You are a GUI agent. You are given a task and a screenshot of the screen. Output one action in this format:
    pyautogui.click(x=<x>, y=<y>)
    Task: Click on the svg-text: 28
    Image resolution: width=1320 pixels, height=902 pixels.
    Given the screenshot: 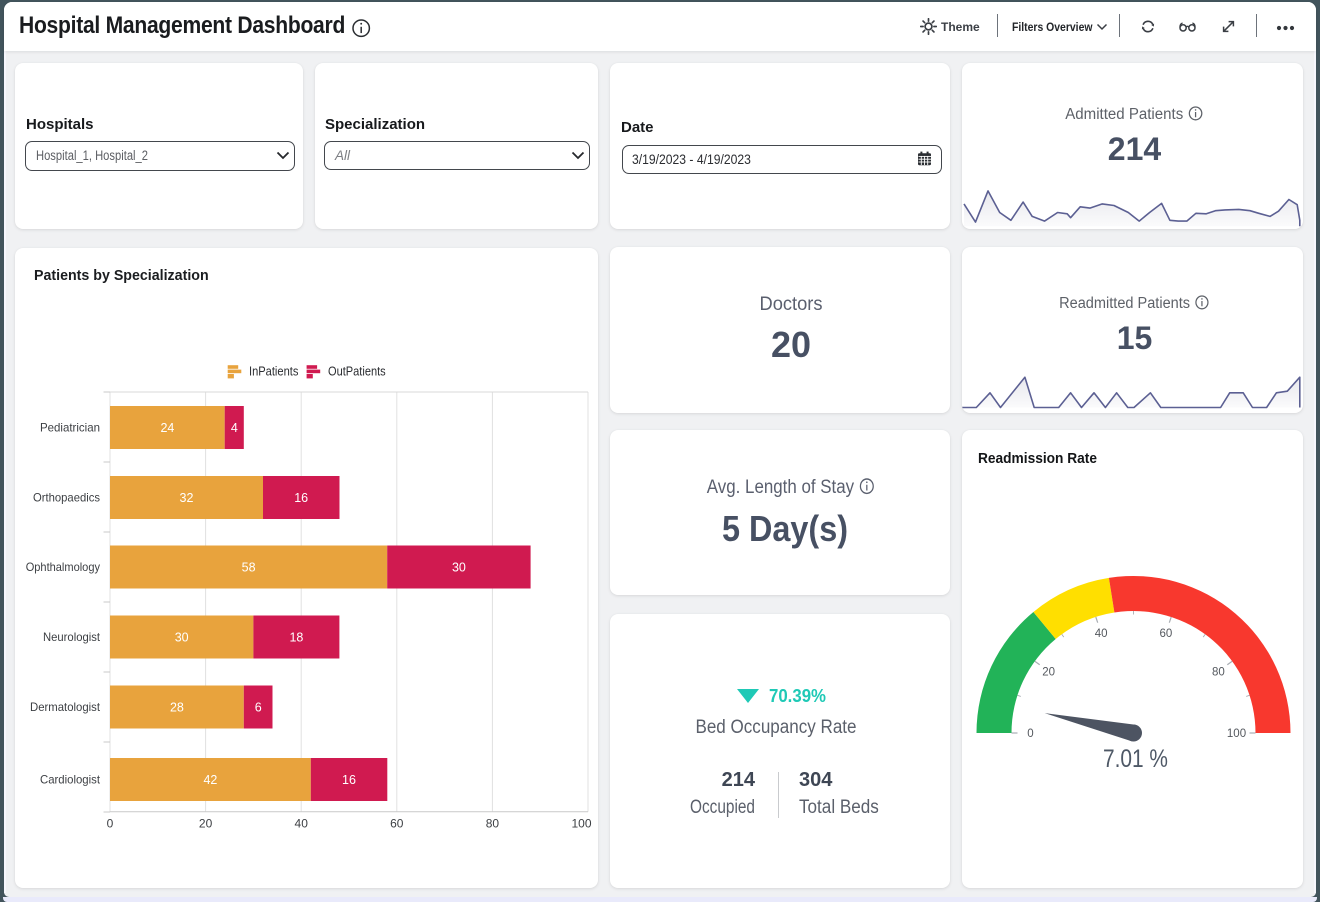 What is the action you would take?
    pyautogui.click(x=177, y=708)
    